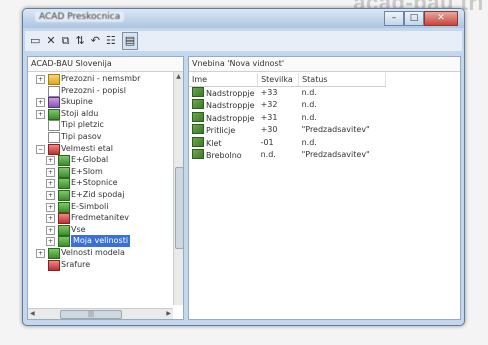  What do you see at coordinates (111, 41) in the screenshot?
I see `list-view-icon: ☷` at bounding box center [111, 41].